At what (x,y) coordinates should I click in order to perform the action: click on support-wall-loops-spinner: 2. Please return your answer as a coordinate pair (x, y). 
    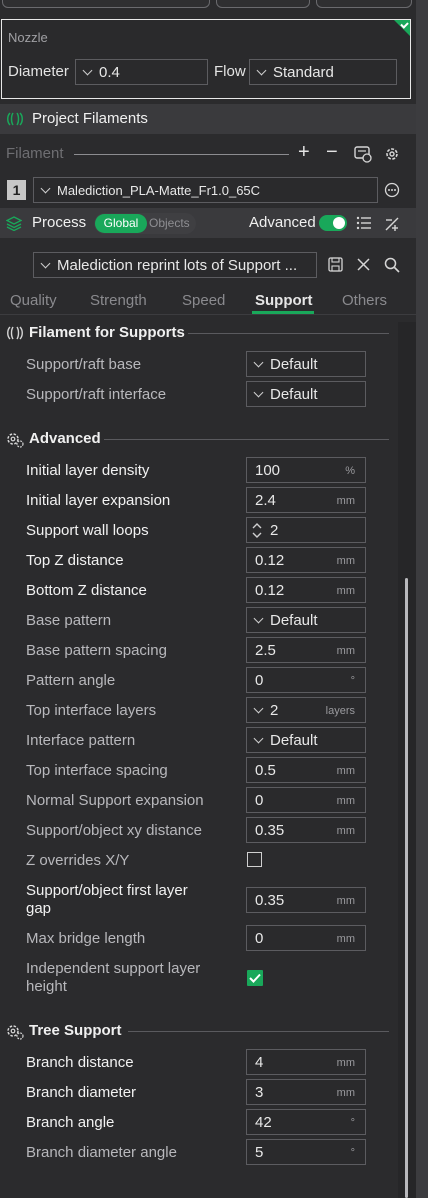
    Looking at the image, I should click on (306, 530).